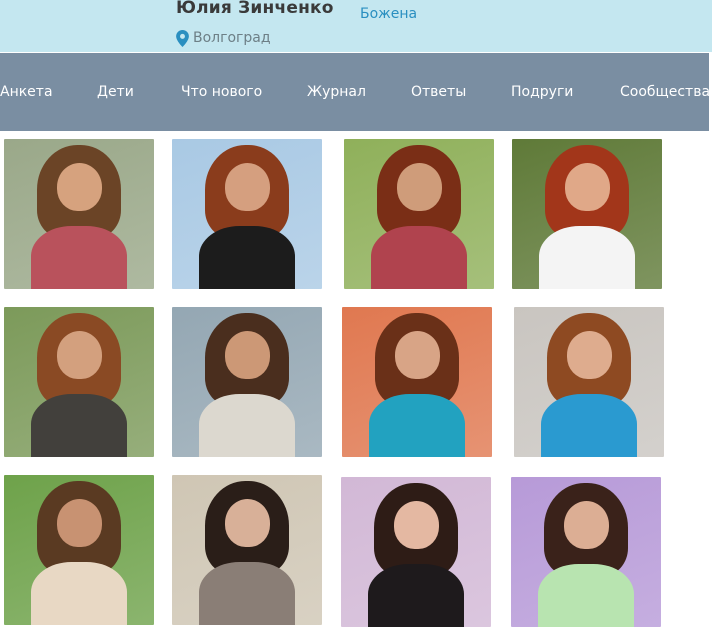  Describe the element at coordinates (388, 14) in the screenshot. I see `related-user-link: Божена` at that location.